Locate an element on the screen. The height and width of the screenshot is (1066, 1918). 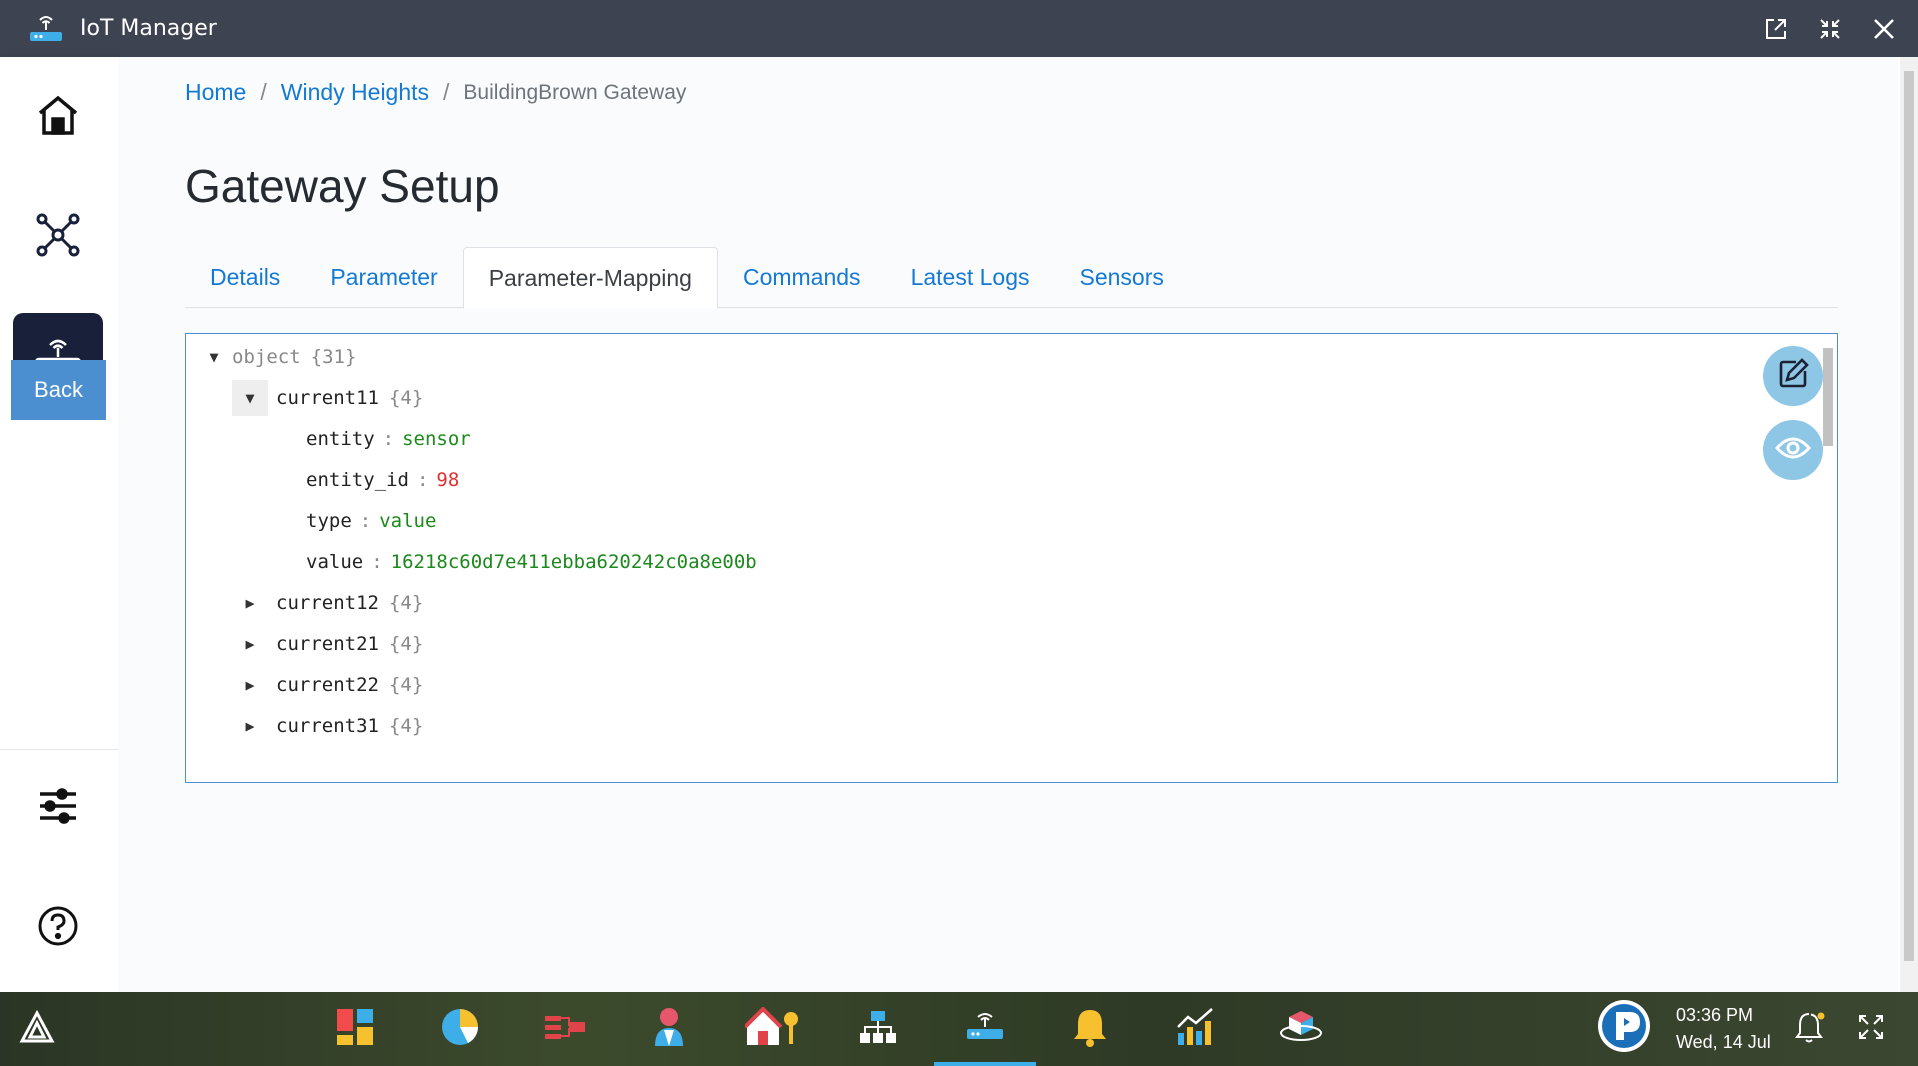
sidebar-item-help is located at coordinates (58, 928).